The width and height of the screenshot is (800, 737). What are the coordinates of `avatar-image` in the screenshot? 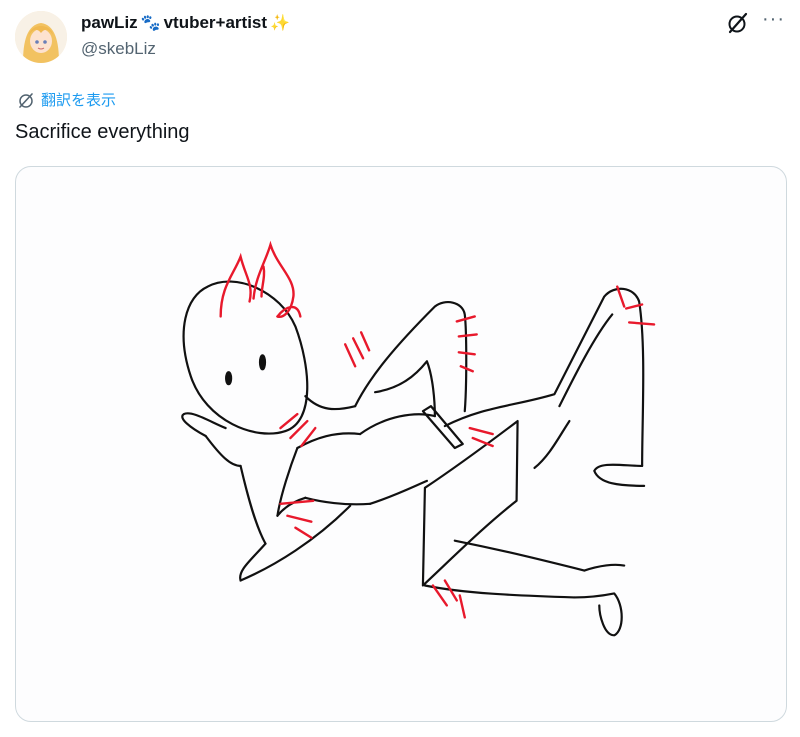 It's located at (41, 37).